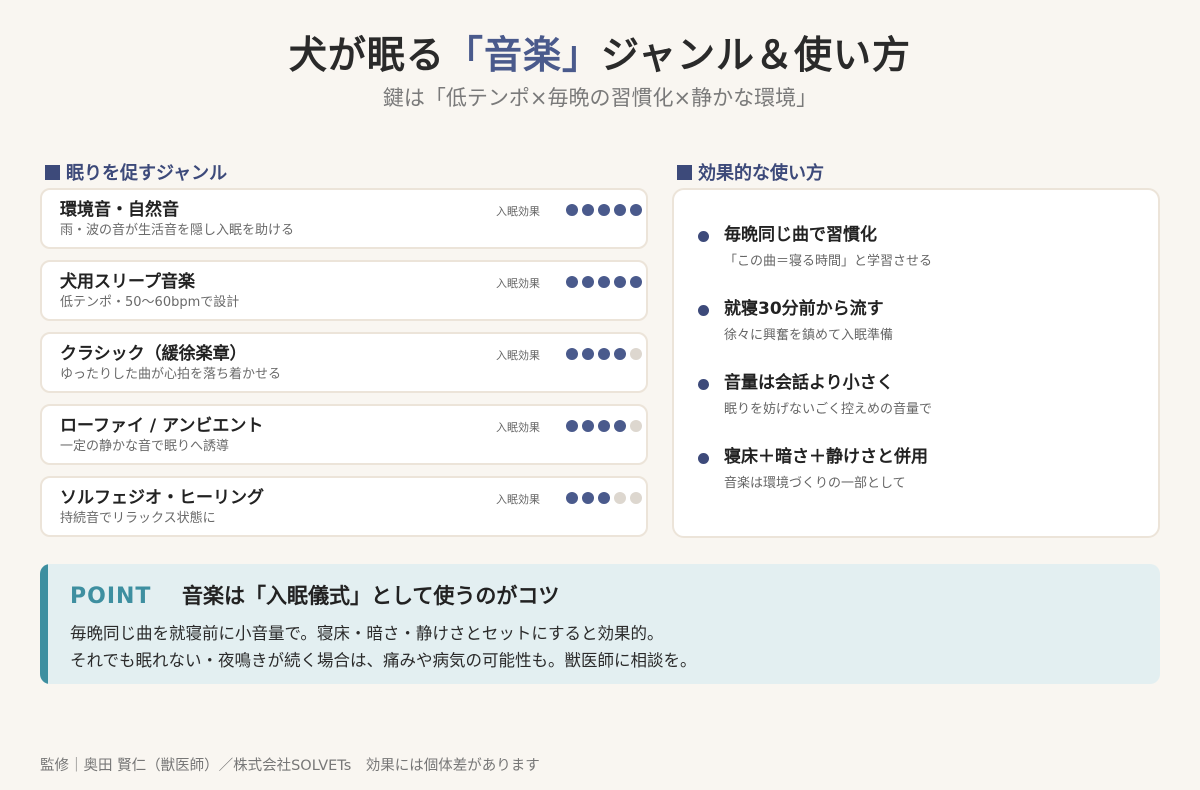 The image size is (1200, 790). I want to click on usage-heading: 効果的な使い方, so click(750, 172).